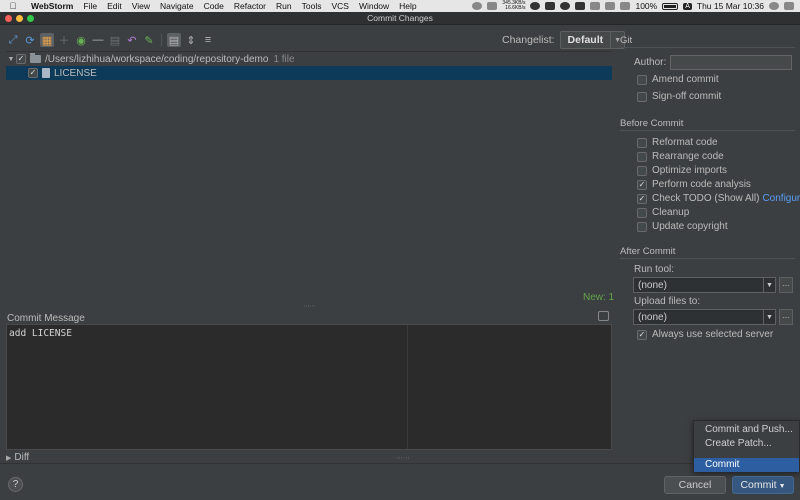 Image resolution: width=800 pixels, height=500 pixels. I want to click on add-icon: ＋, so click(64, 40).